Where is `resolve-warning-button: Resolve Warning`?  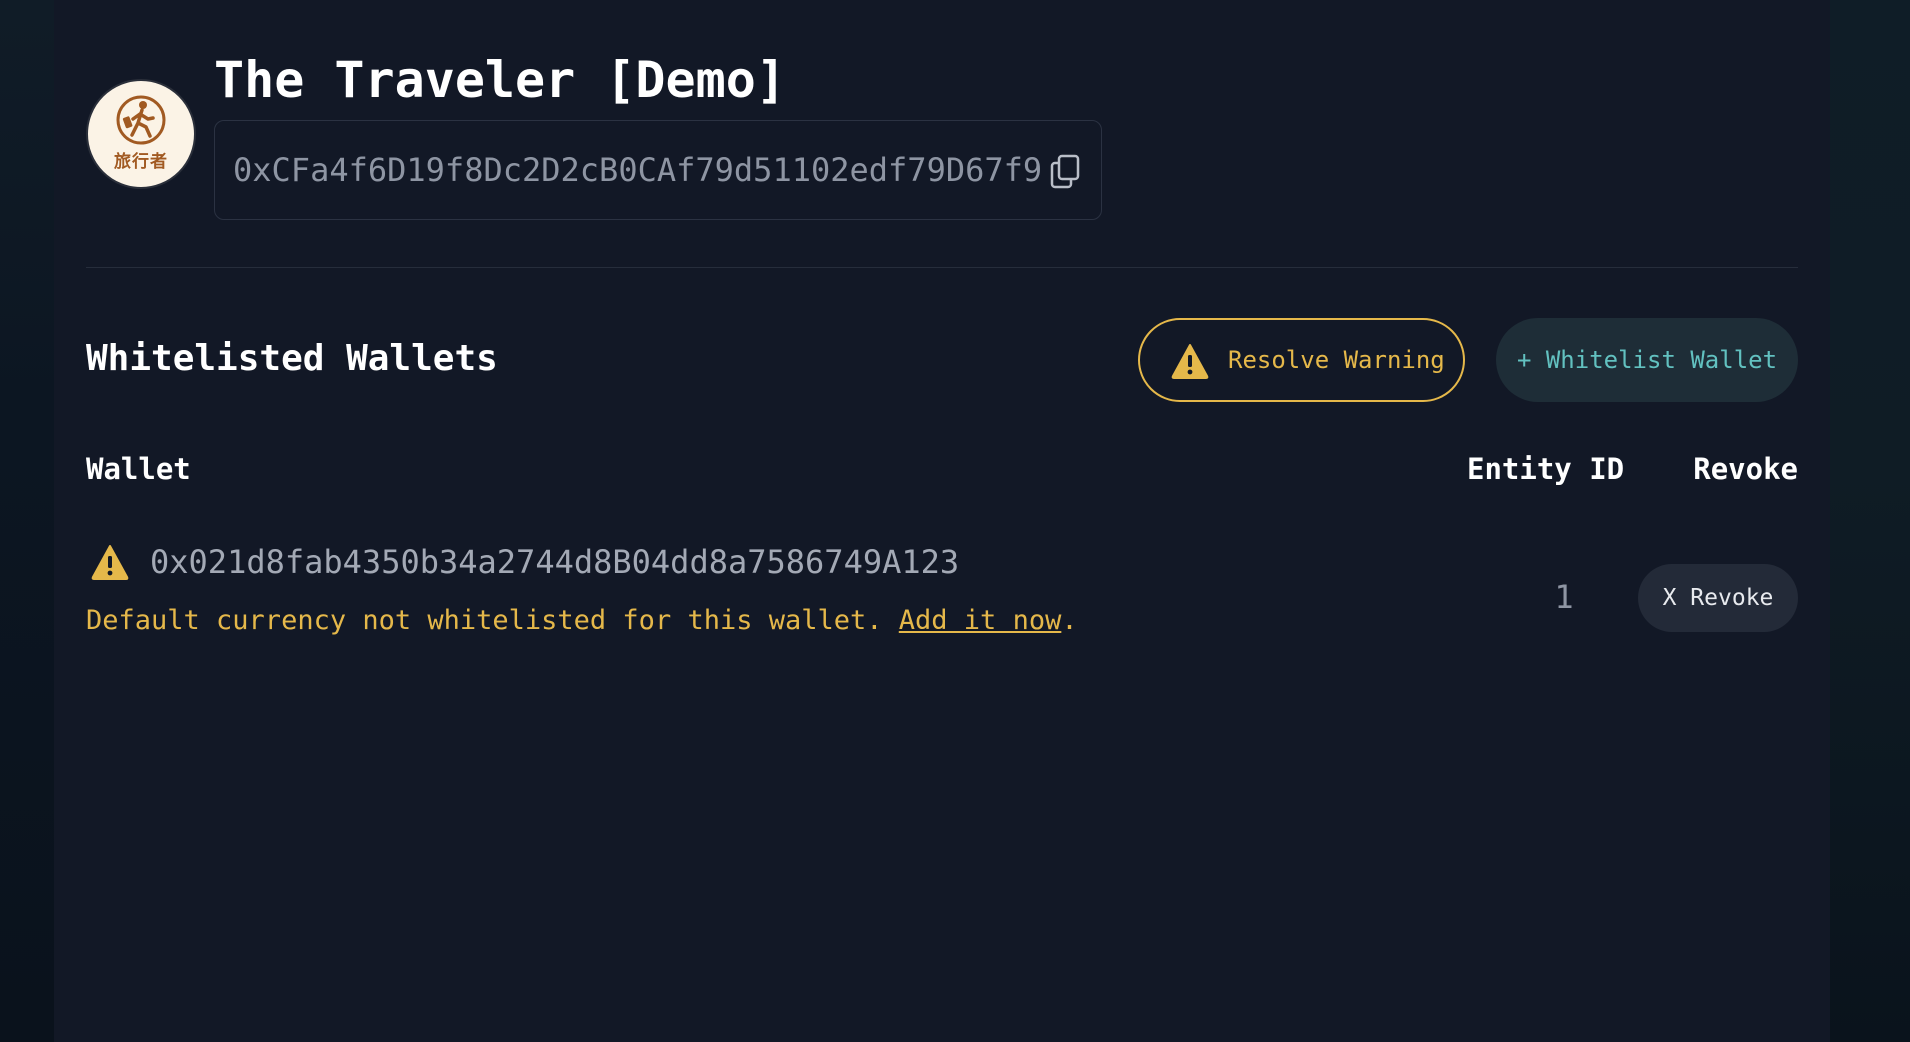 resolve-warning-button: Resolve Warning is located at coordinates (1301, 360).